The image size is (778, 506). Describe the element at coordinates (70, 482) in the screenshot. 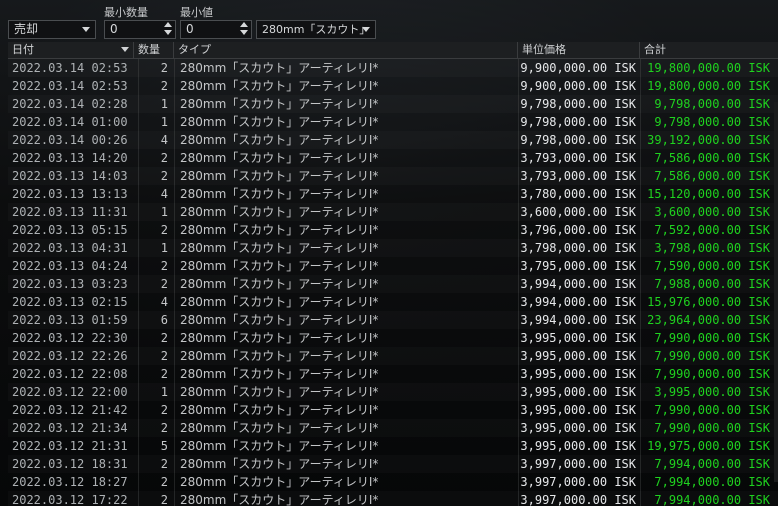

I see `row-date: 2022.03.12 18:27` at that location.